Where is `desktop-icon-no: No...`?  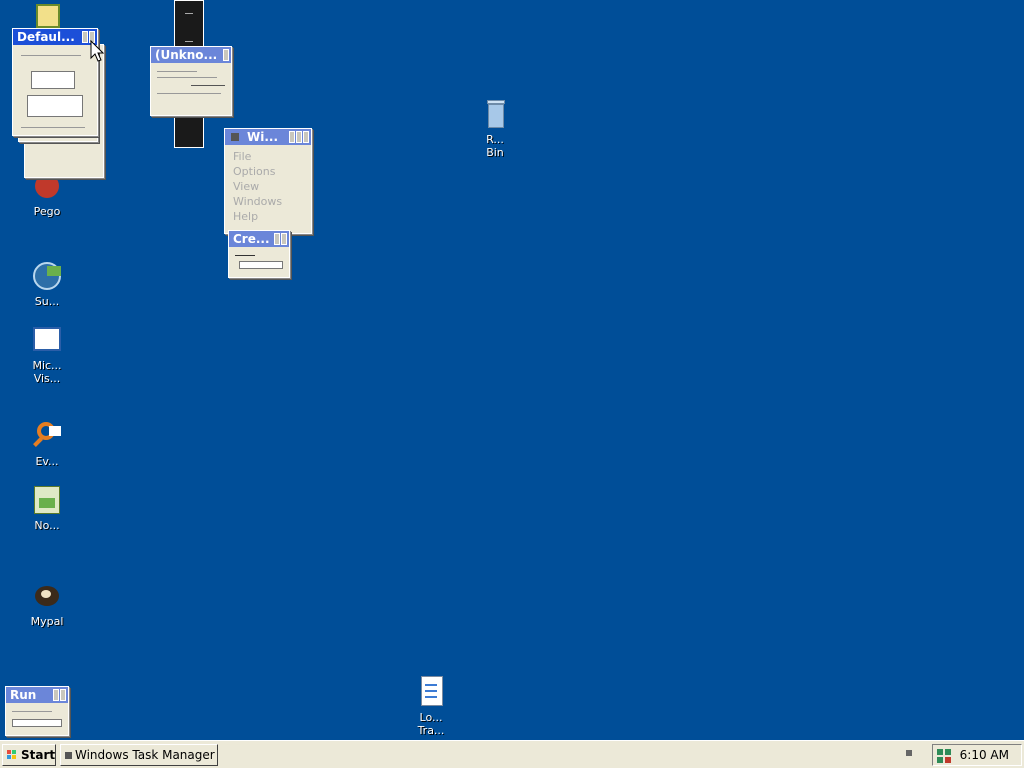
desktop-icon-no: No... is located at coordinates (47, 508).